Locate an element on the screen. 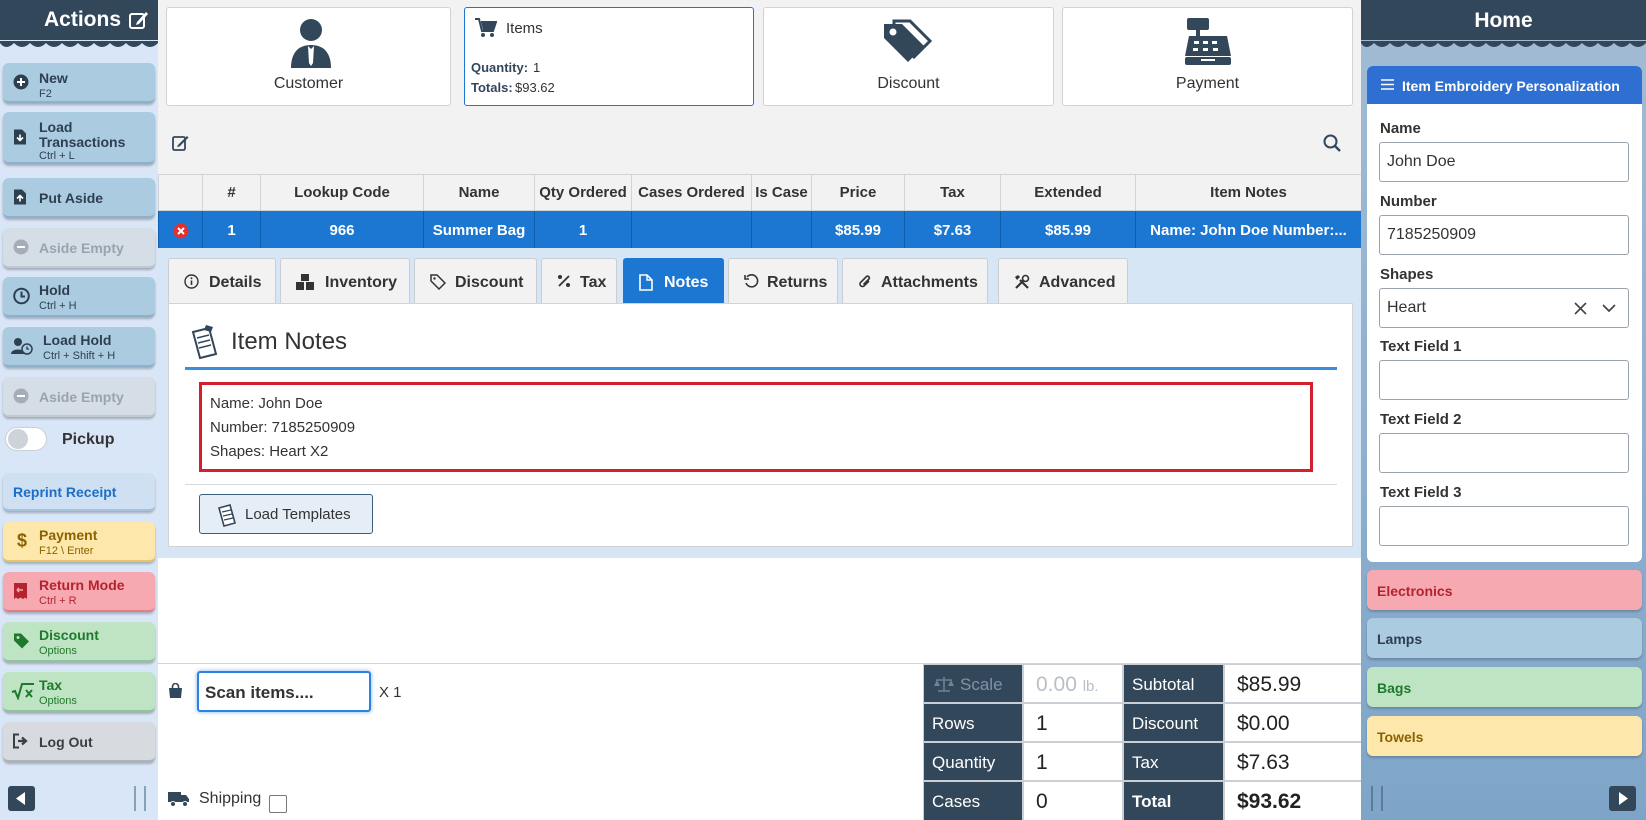 Image resolution: width=1646 pixels, height=820 pixels. aside-empty-button-2: Aside Empty is located at coordinates (79, 397).